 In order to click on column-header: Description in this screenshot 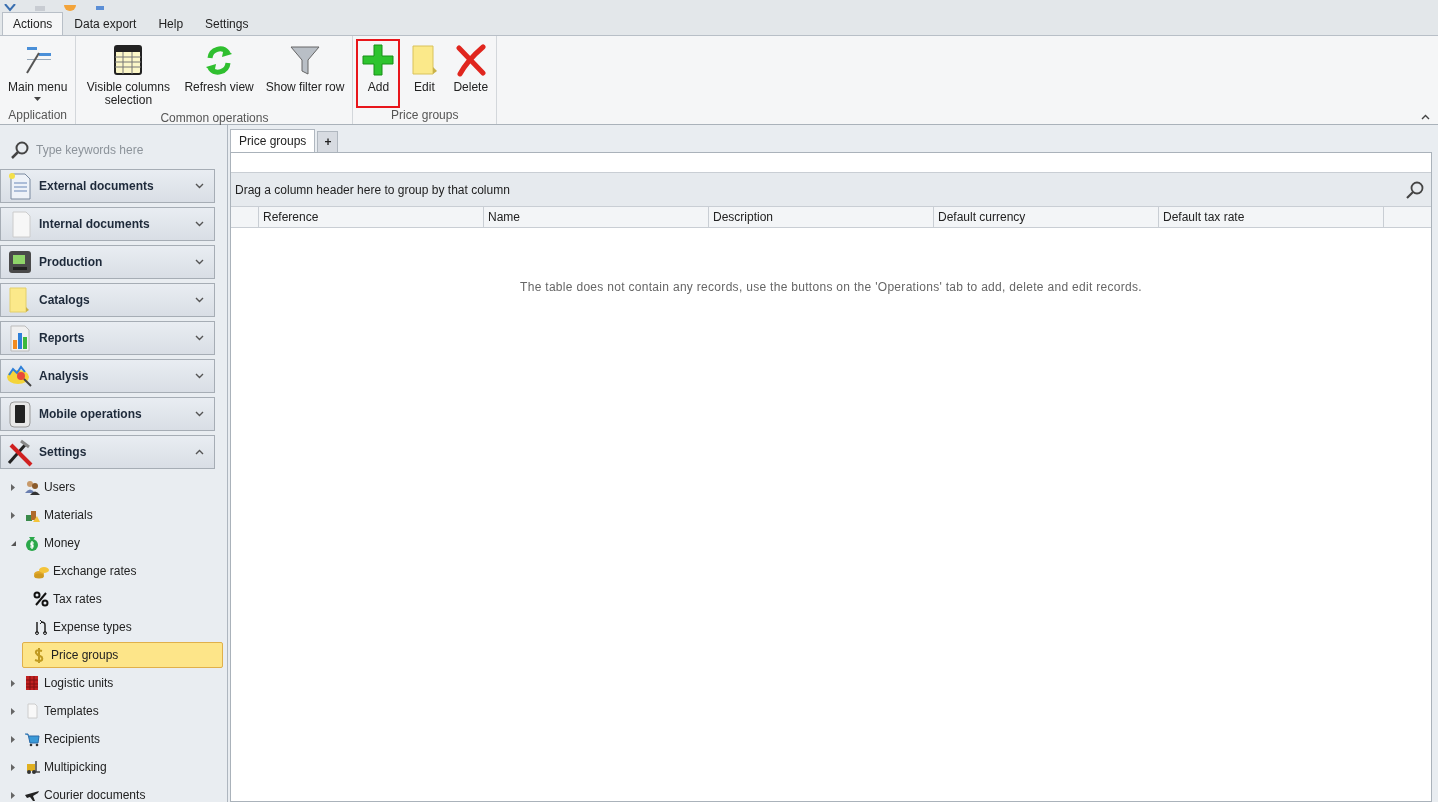, I will do `click(821, 217)`.